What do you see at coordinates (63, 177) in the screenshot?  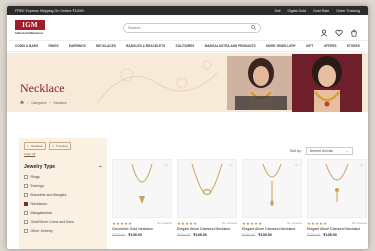 I see `filter-option: Rings` at bounding box center [63, 177].